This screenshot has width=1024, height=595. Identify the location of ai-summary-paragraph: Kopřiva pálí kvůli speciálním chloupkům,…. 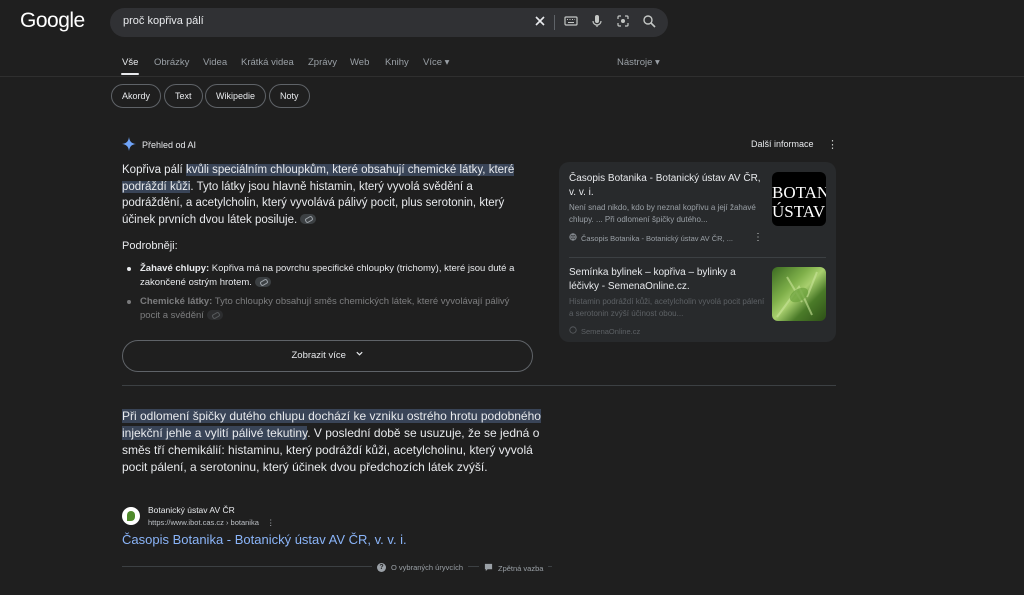
(327, 195).